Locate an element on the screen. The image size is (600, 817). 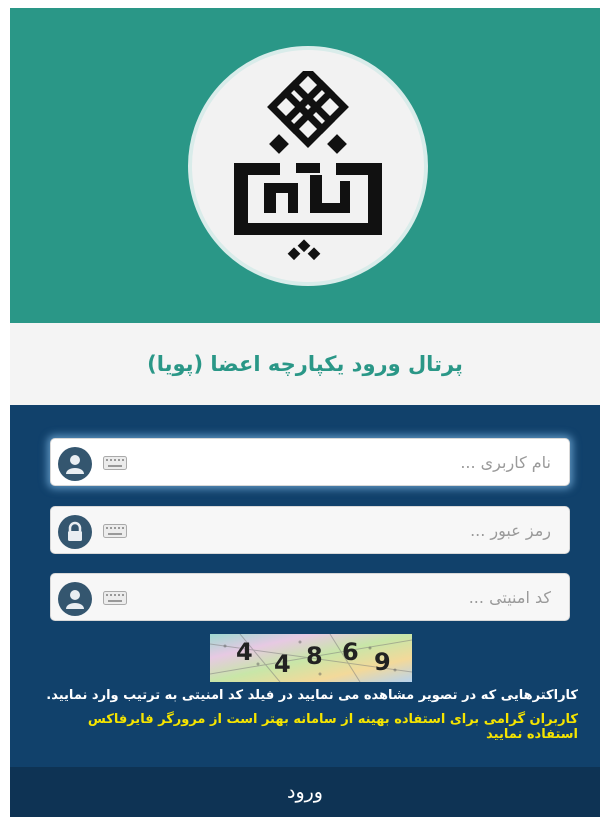
captcha-code-field is located at coordinates (310, 597).